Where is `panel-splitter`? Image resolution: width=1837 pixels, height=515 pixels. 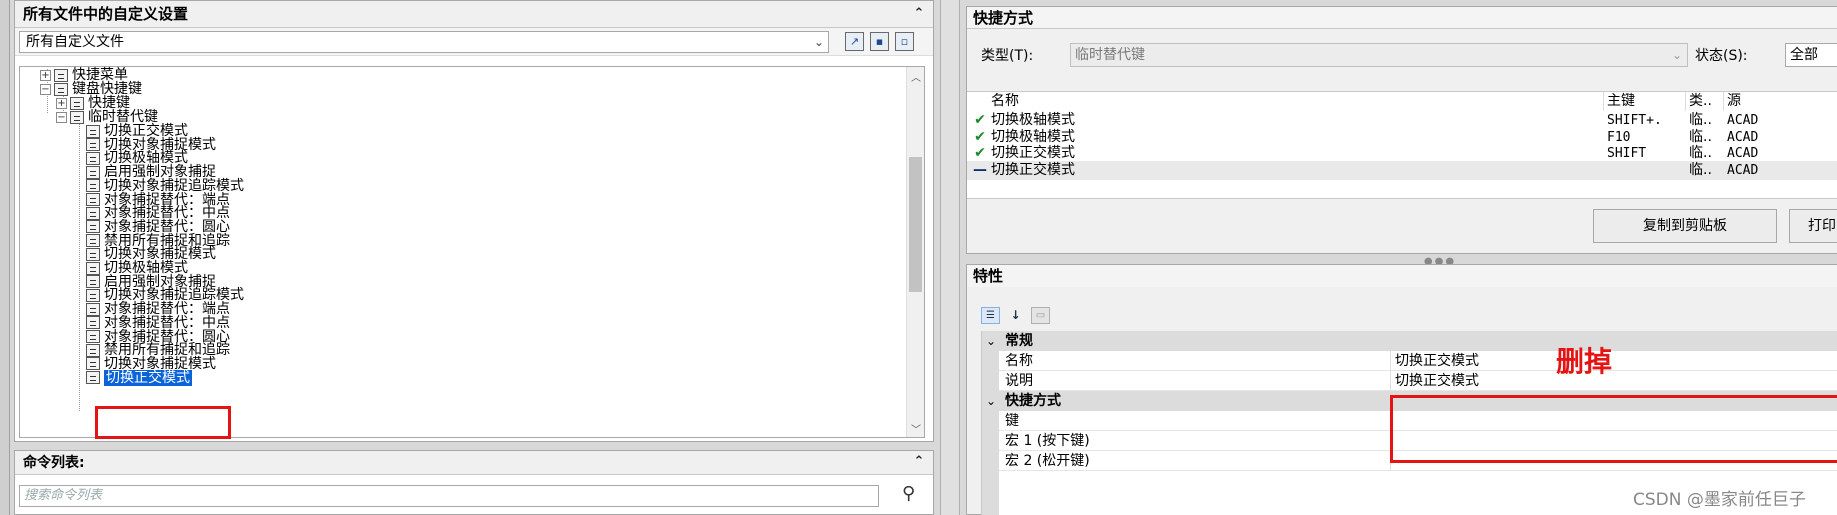
panel-splitter is located at coordinates (950, 257).